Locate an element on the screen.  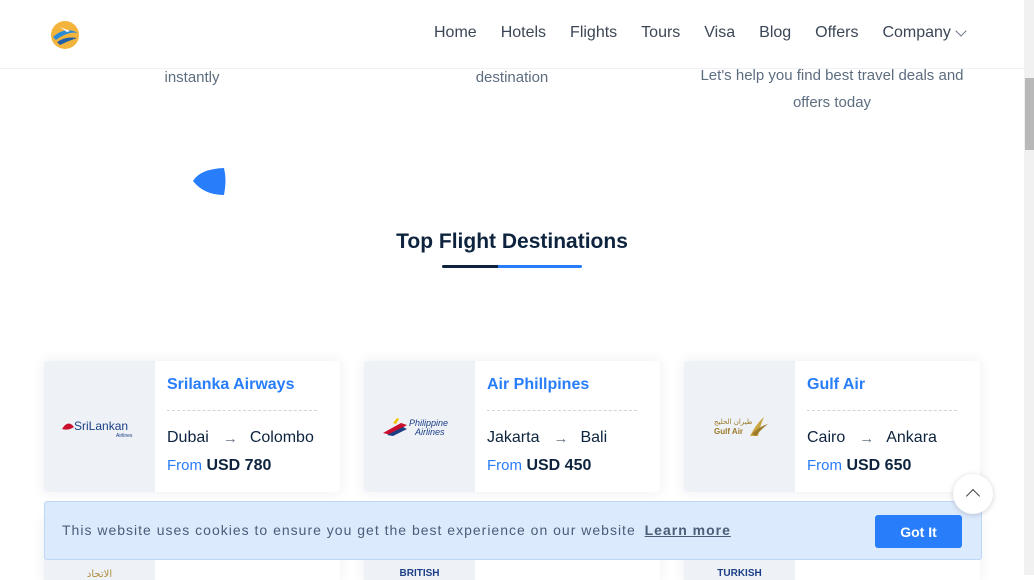
logo-text: BRITISH is located at coordinates (419, 573).